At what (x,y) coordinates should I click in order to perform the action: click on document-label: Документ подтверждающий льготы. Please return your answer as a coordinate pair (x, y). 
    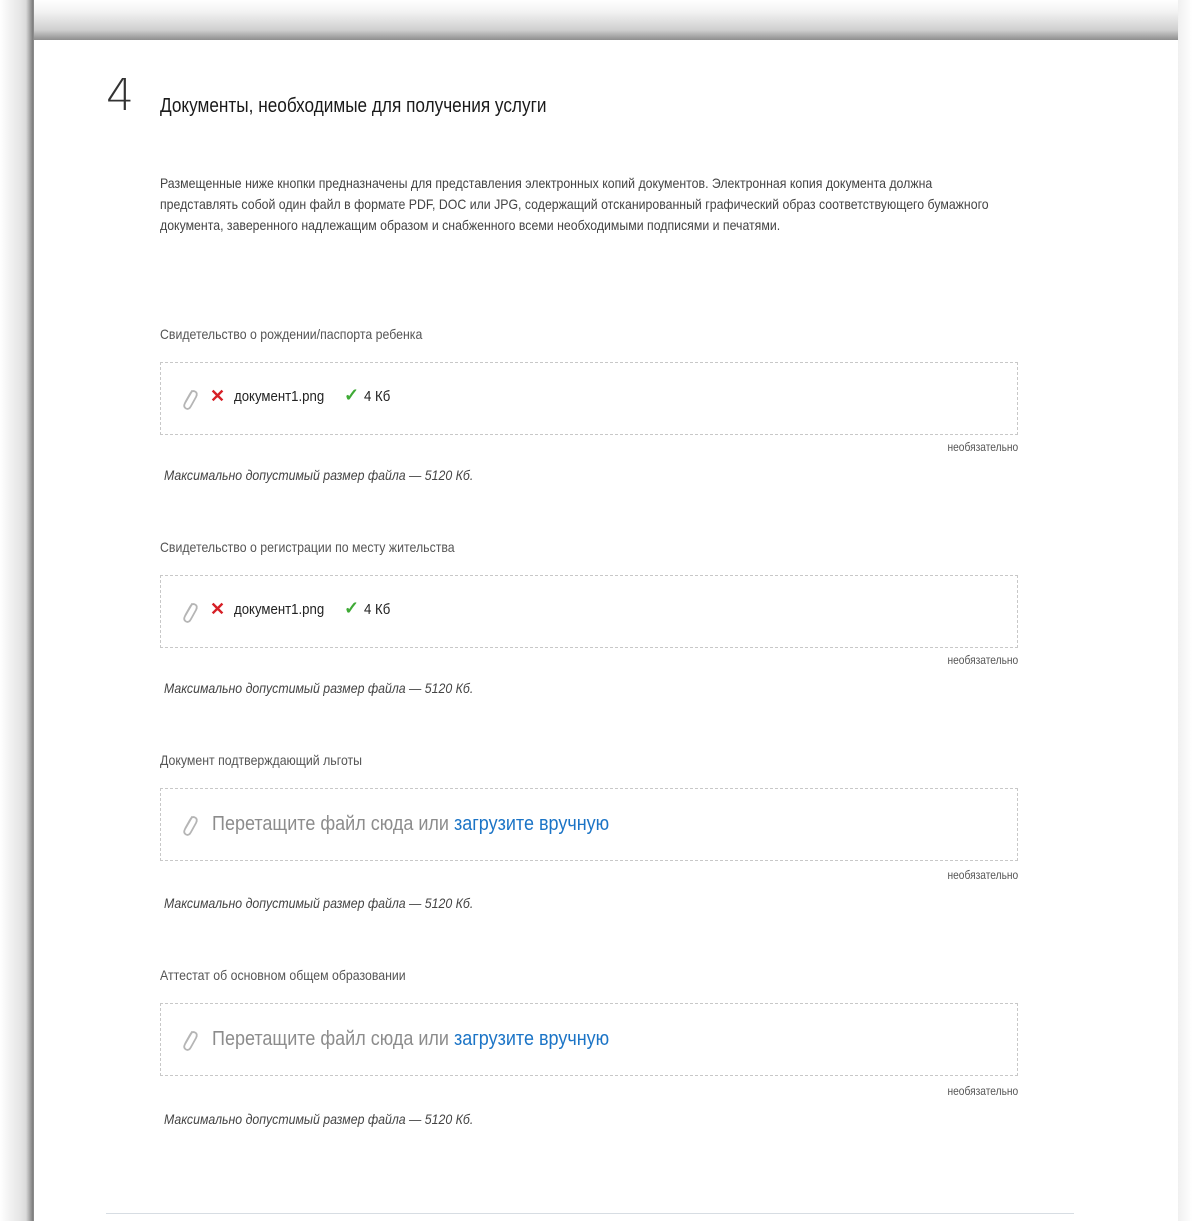
    Looking at the image, I should click on (261, 760).